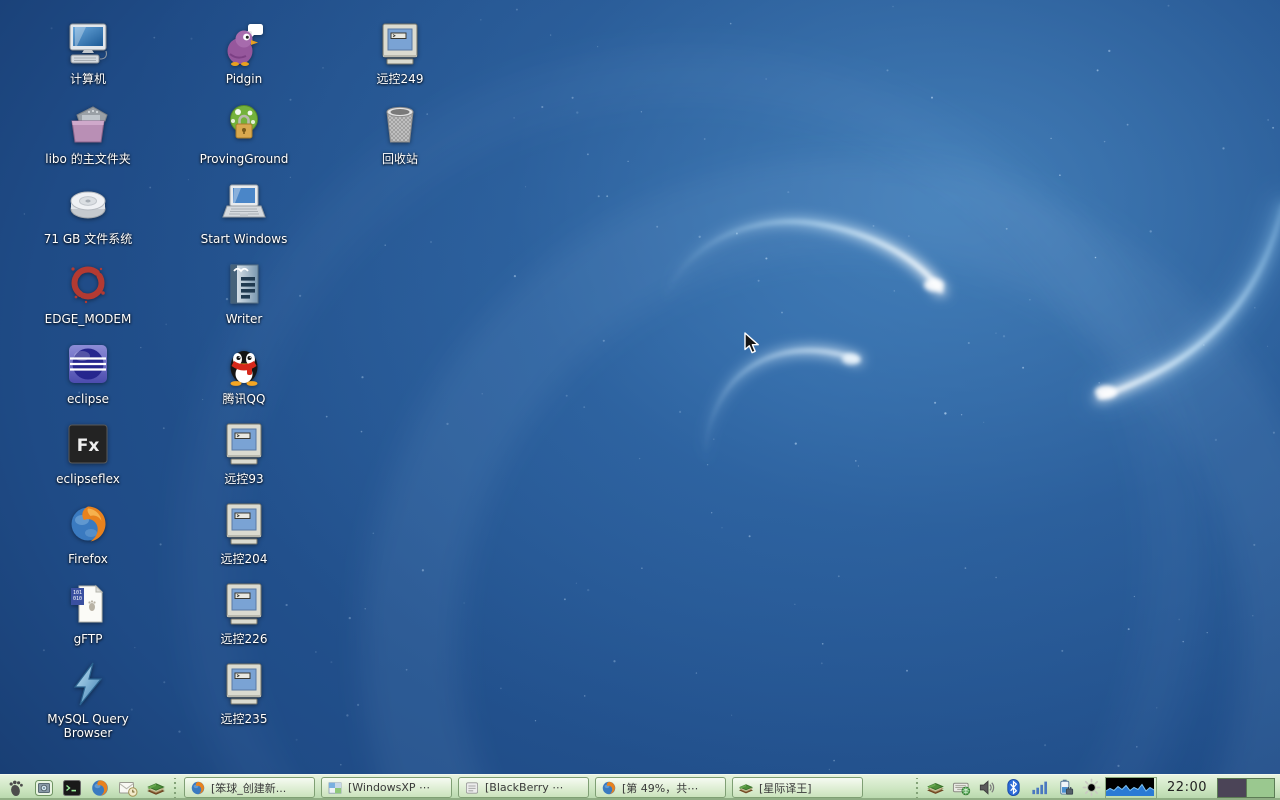 The image size is (1280, 800). Describe the element at coordinates (917, 787) in the screenshot. I see `tray-drag-handle` at that location.